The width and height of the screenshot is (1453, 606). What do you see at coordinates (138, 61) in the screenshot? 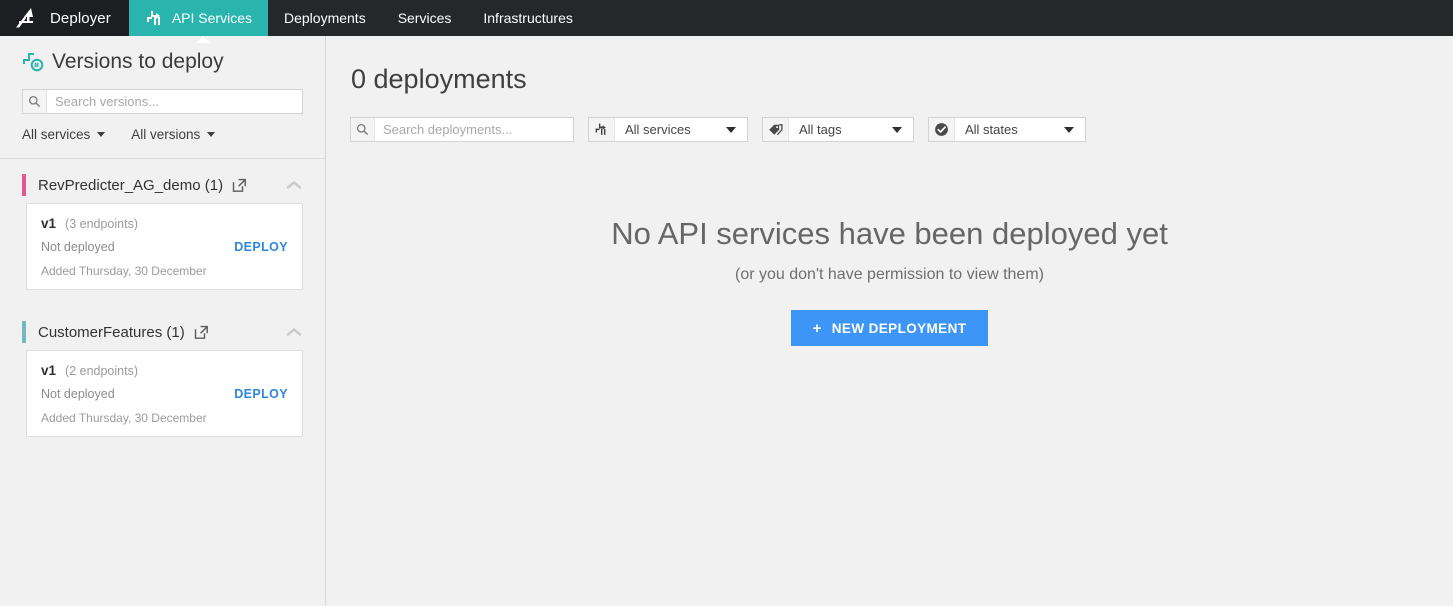
I see `sidebar-title: Versions to deploy` at bounding box center [138, 61].